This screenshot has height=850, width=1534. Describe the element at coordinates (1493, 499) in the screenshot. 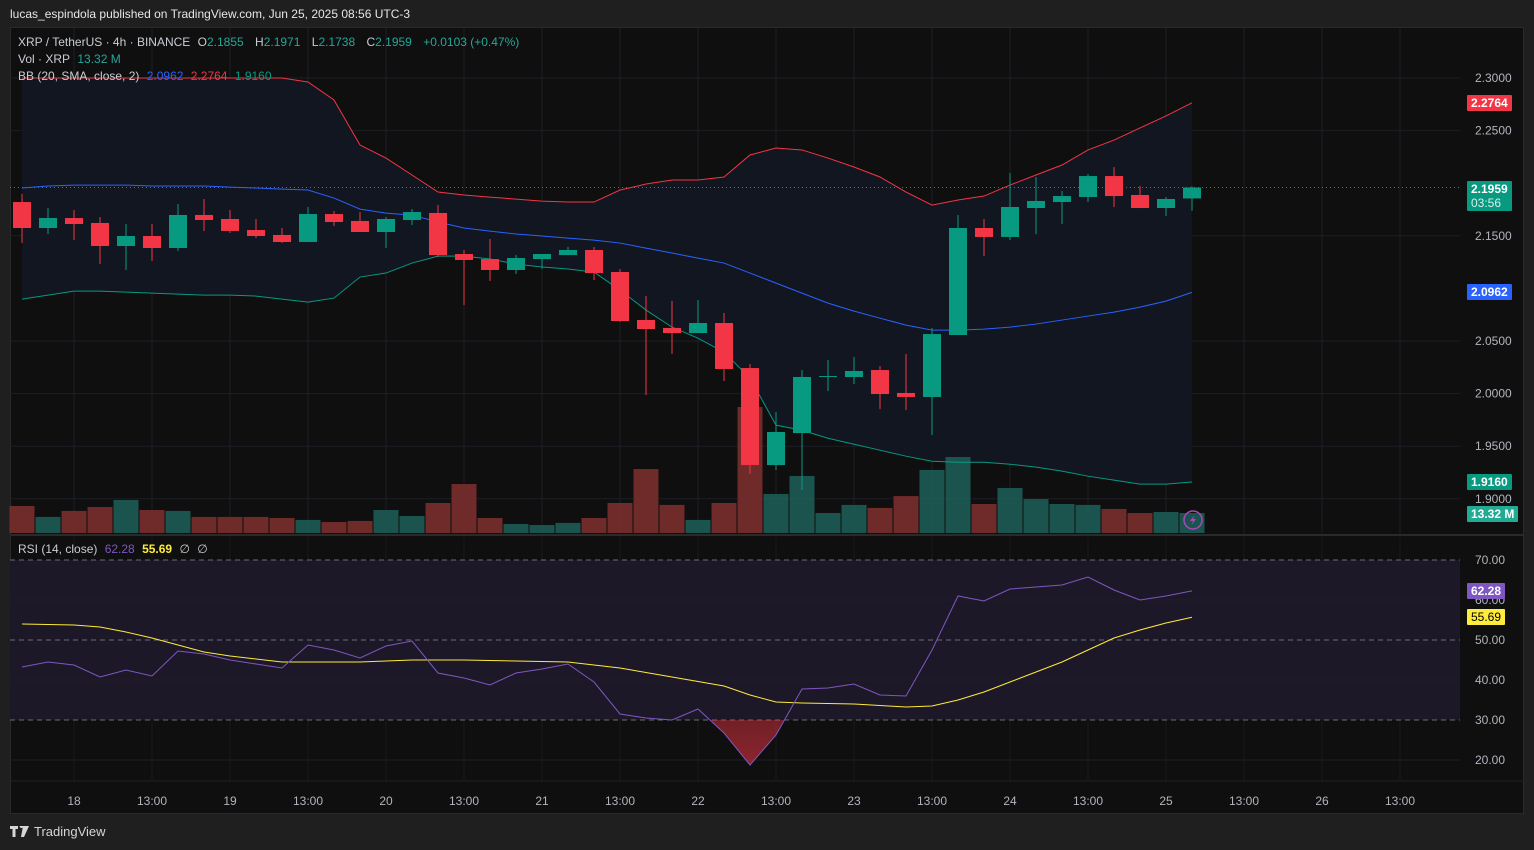

I see `price-tick-label: 1.9000` at that location.